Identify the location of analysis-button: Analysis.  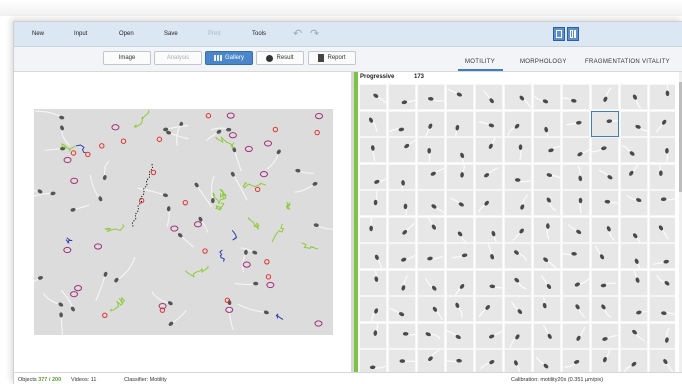
(178, 58).